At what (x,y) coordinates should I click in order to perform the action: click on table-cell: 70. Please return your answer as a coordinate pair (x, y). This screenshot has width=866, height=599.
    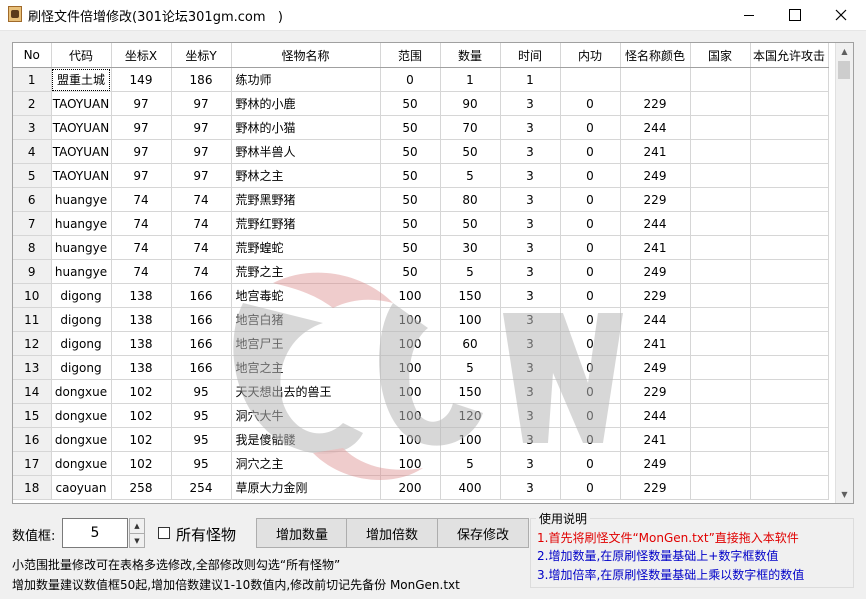
    Looking at the image, I should click on (470, 127).